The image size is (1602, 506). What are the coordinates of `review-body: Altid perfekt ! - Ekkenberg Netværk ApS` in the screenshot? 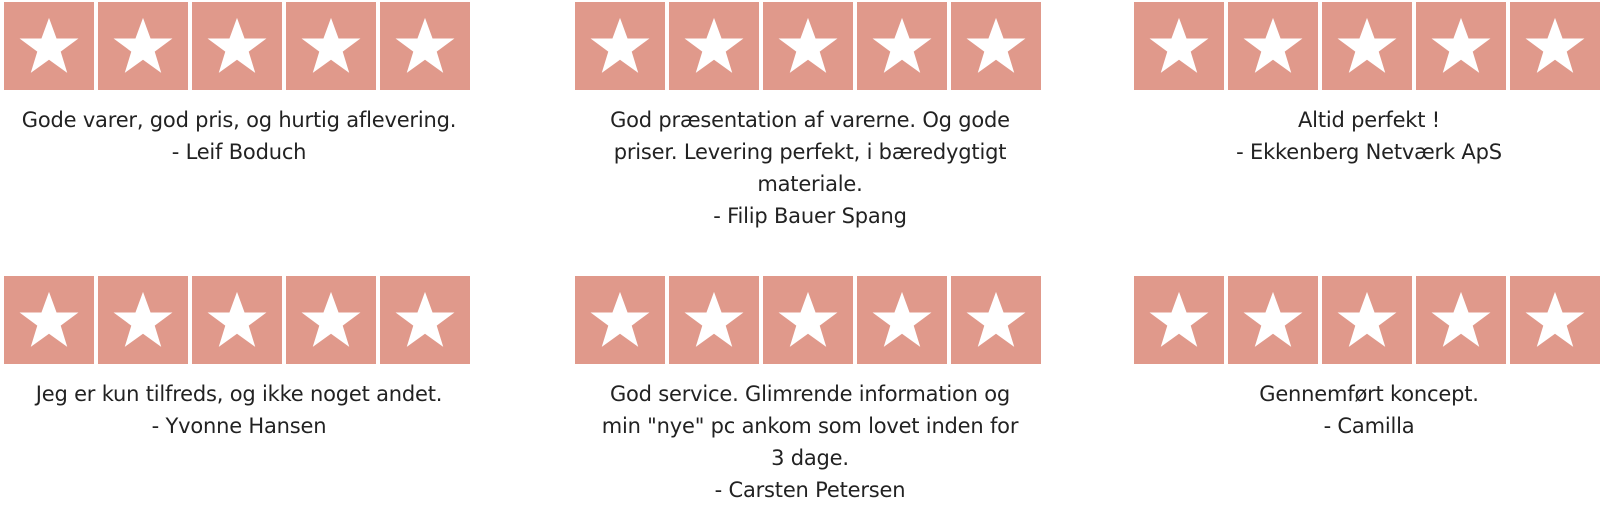 It's located at (1368, 136).